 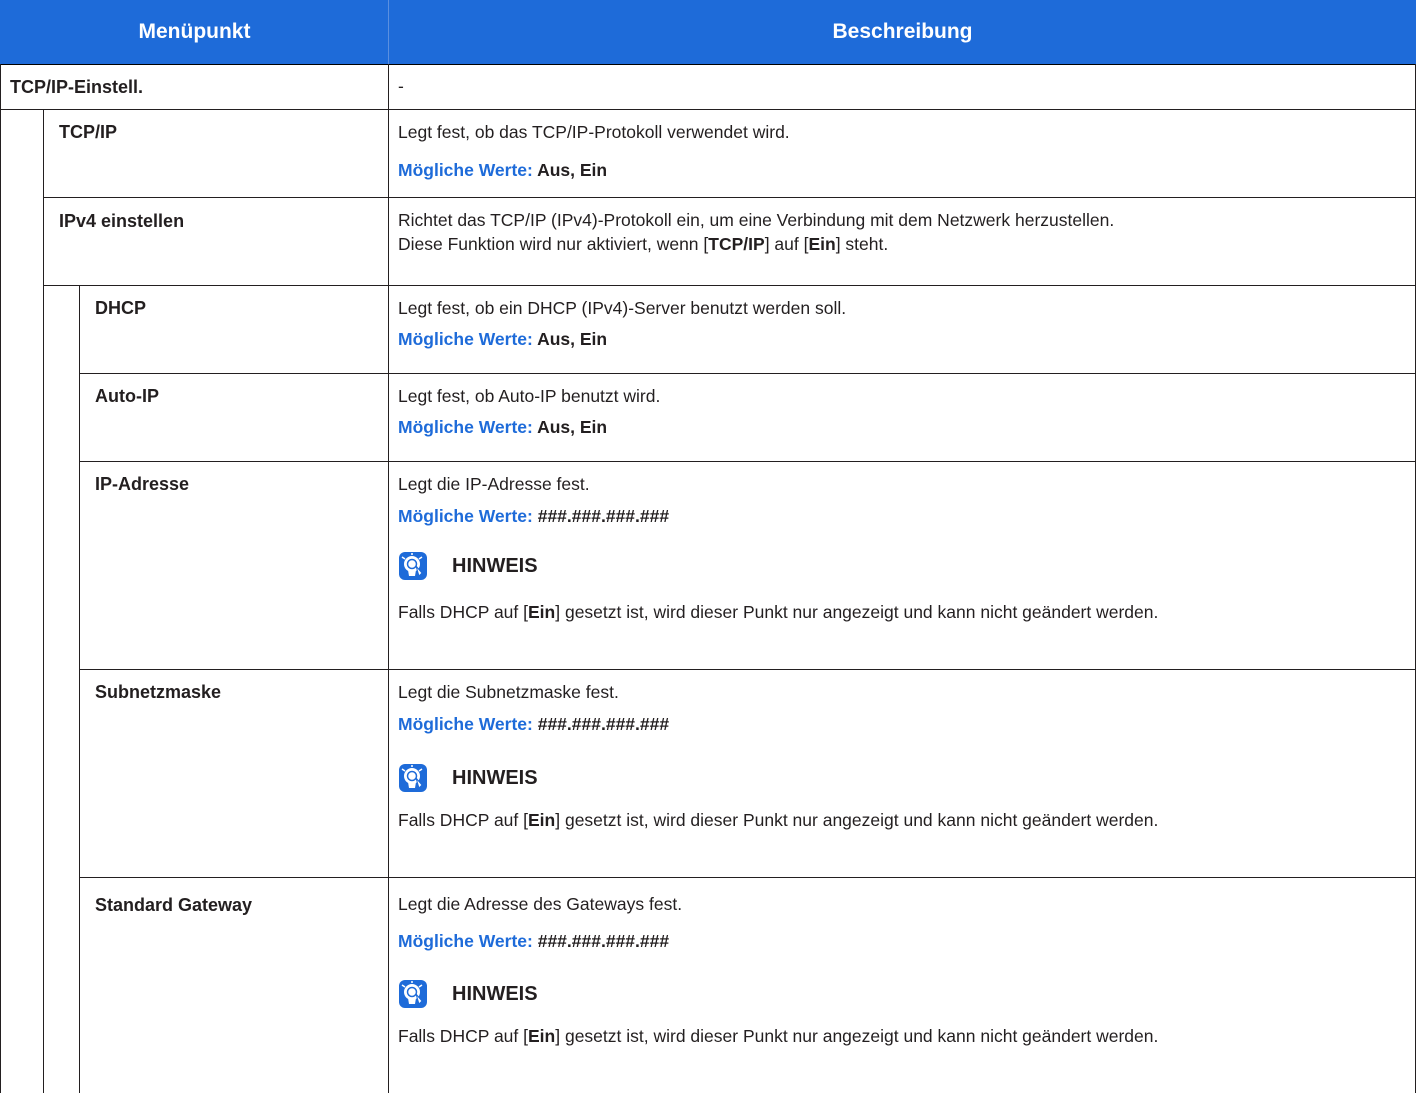 I want to click on desc-ip-adresse: Legt die IP-Adresse fest., so click(x=494, y=484).